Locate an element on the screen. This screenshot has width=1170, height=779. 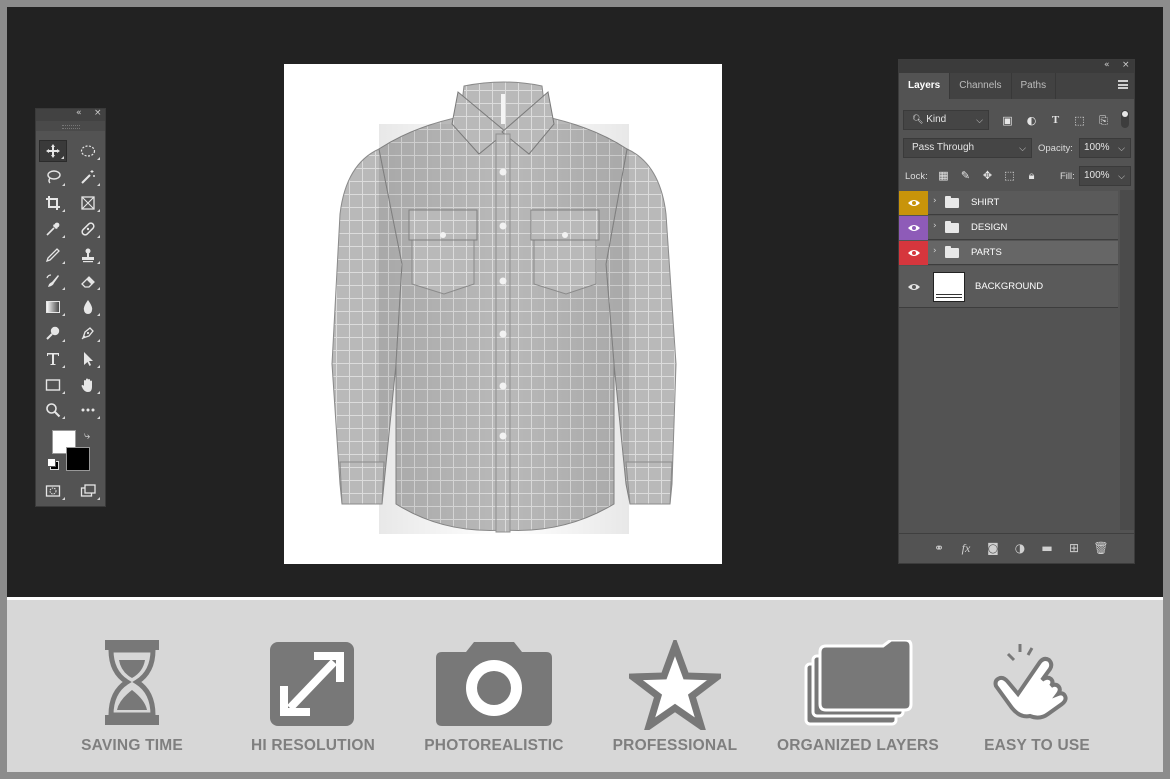
brush-tool is located at coordinates (53, 255).